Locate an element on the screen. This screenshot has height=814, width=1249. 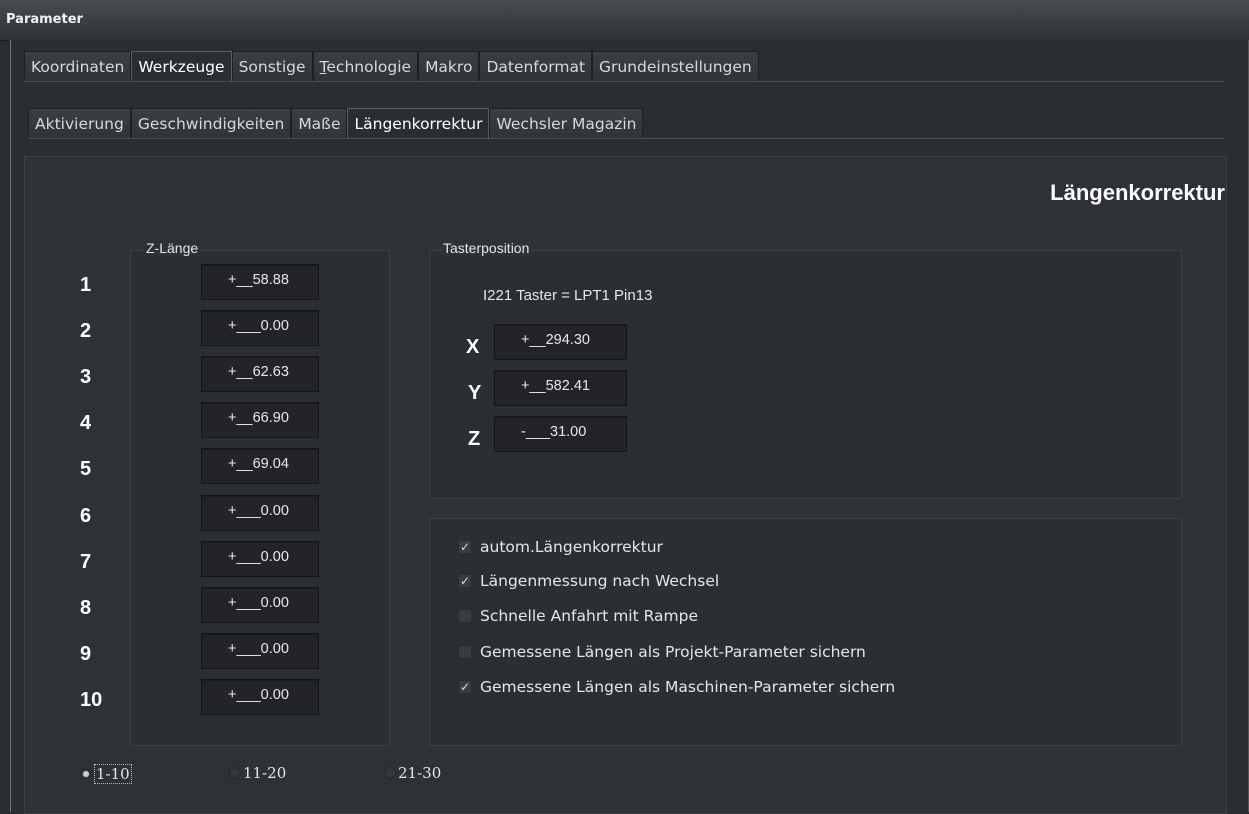
tab-technologie: Technologie is located at coordinates (365, 66).